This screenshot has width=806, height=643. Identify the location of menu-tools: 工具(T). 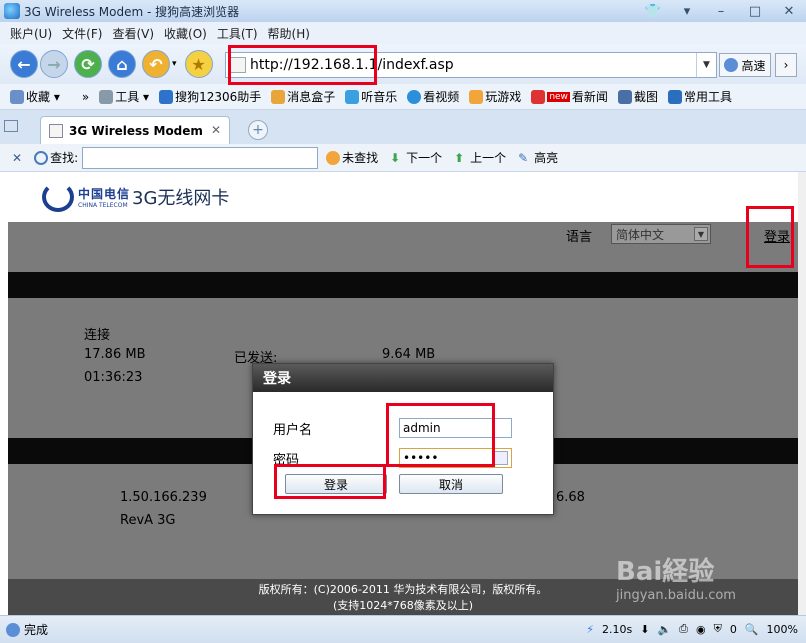
(237, 33).